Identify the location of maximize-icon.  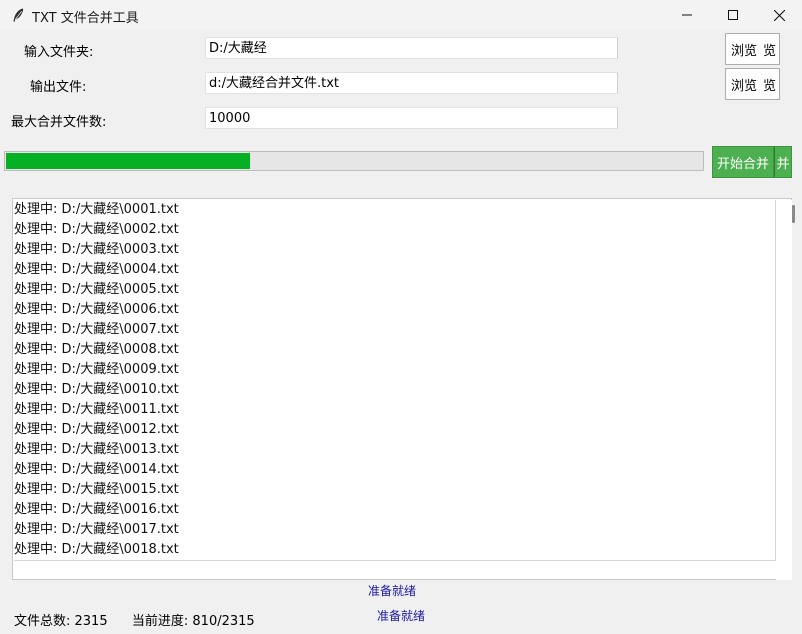
(733, 15).